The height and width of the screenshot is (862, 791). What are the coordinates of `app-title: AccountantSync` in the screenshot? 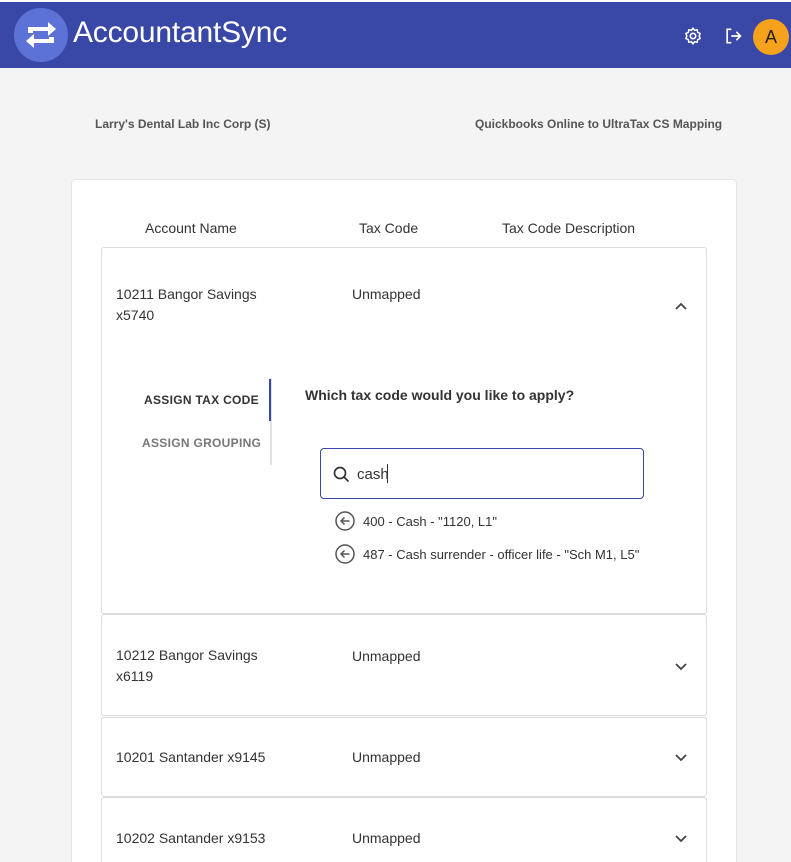 It's located at (180, 32).